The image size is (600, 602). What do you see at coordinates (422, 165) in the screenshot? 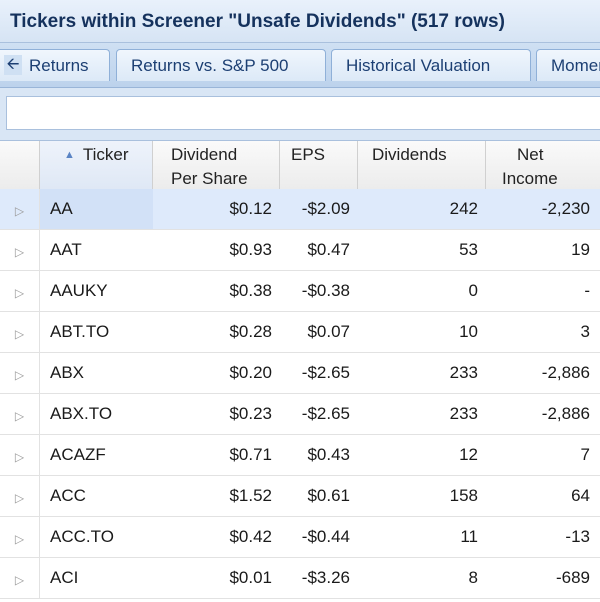
I see `column-header-dividends: Dividends` at bounding box center [422, 165].